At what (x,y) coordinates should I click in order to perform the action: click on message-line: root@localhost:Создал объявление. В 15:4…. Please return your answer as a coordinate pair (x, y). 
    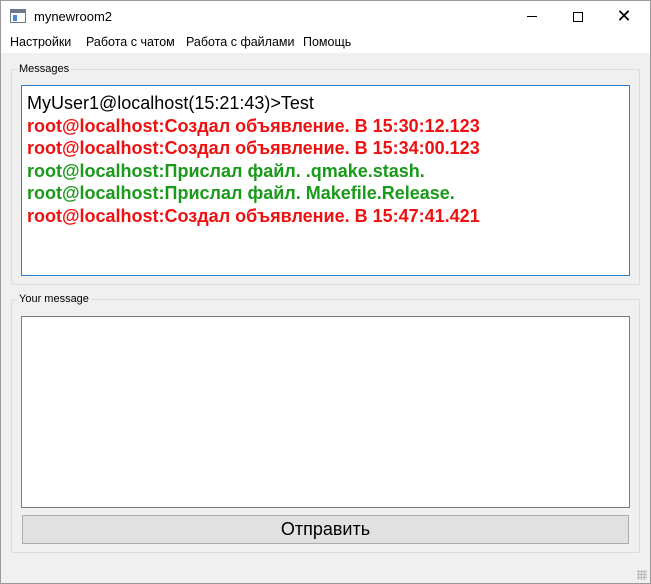
    Looking at the image, I should click on (253, 215).